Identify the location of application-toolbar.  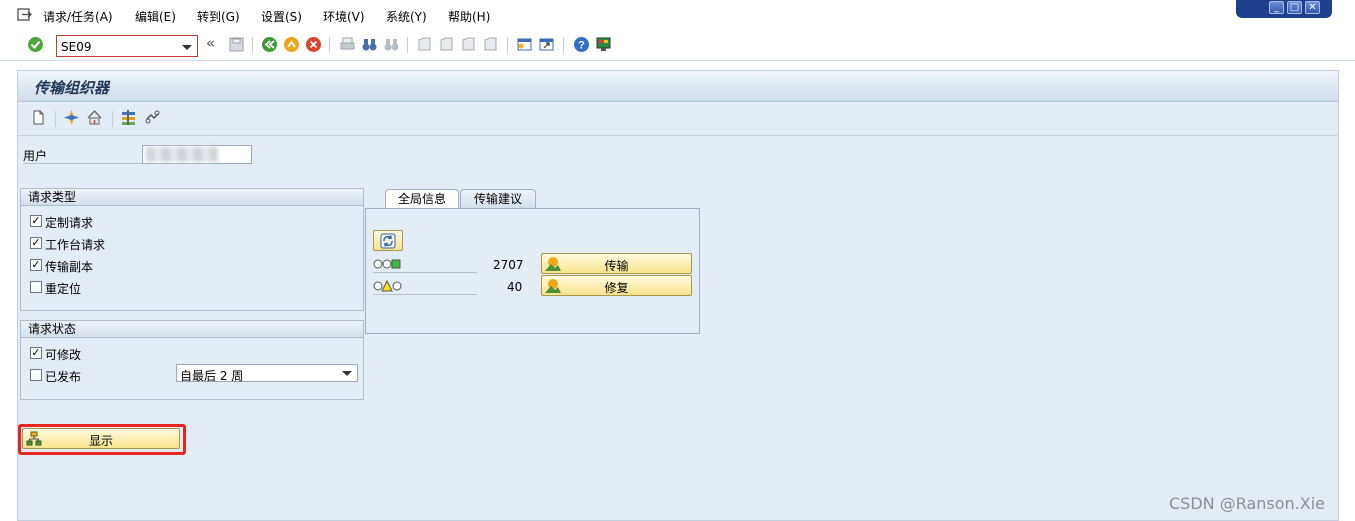
(678, 119).